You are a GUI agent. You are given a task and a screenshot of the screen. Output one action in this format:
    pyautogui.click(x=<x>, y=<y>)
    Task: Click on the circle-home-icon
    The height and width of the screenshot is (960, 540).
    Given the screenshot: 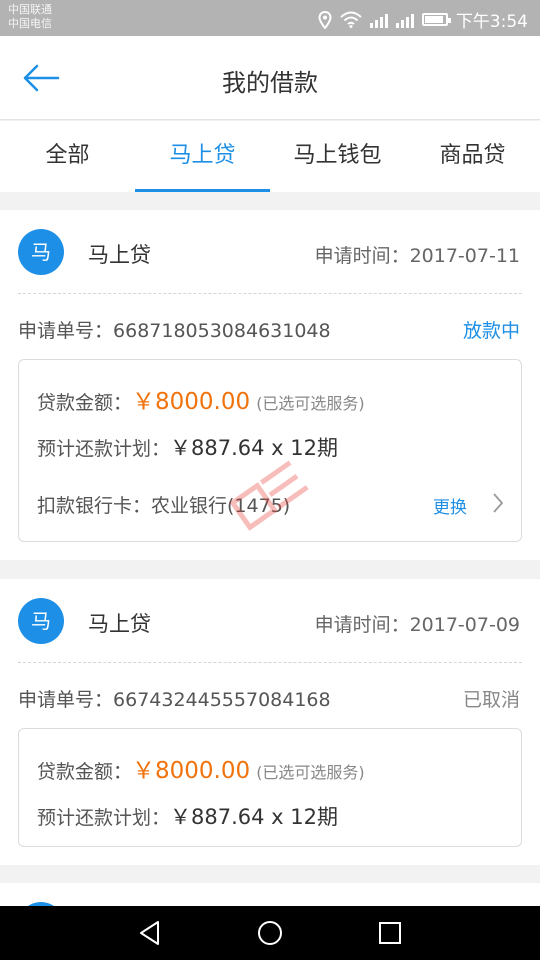 What is the action you would take?
    pyautogui.click(x=270, y=933)
    